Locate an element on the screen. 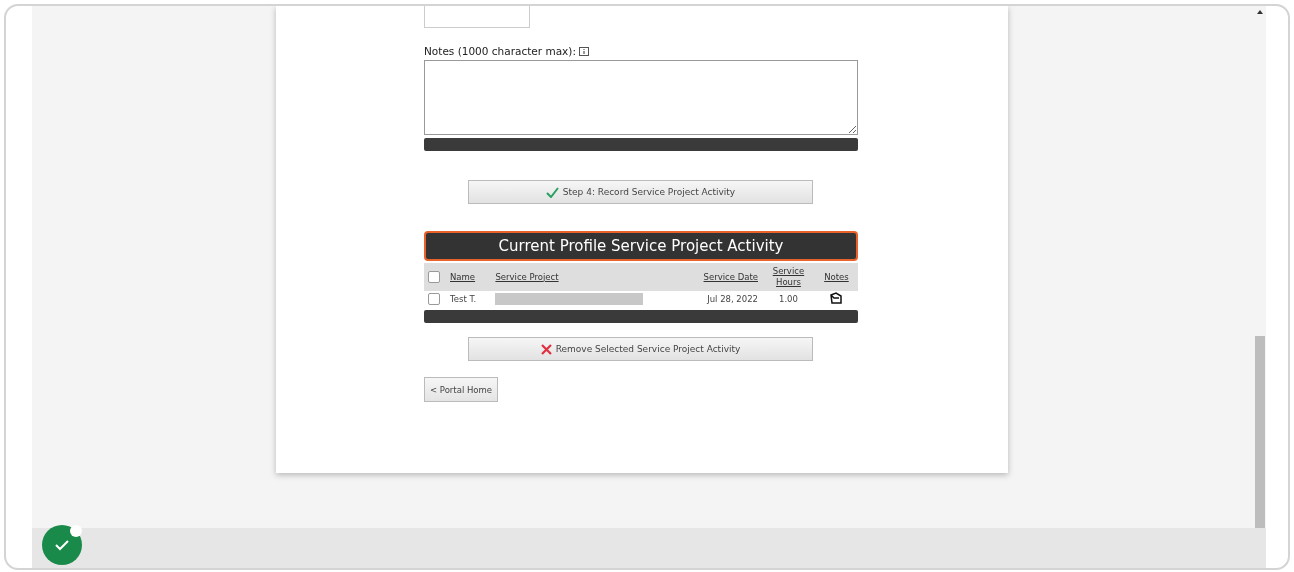  table-cell: Test T. is located at coordinates (463, 299).